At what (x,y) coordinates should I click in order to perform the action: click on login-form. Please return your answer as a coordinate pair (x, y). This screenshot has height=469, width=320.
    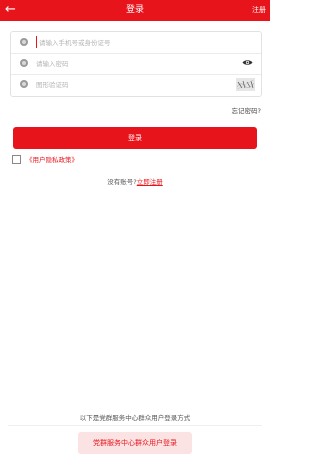
    Looking at the image, I should click on (136, 64).